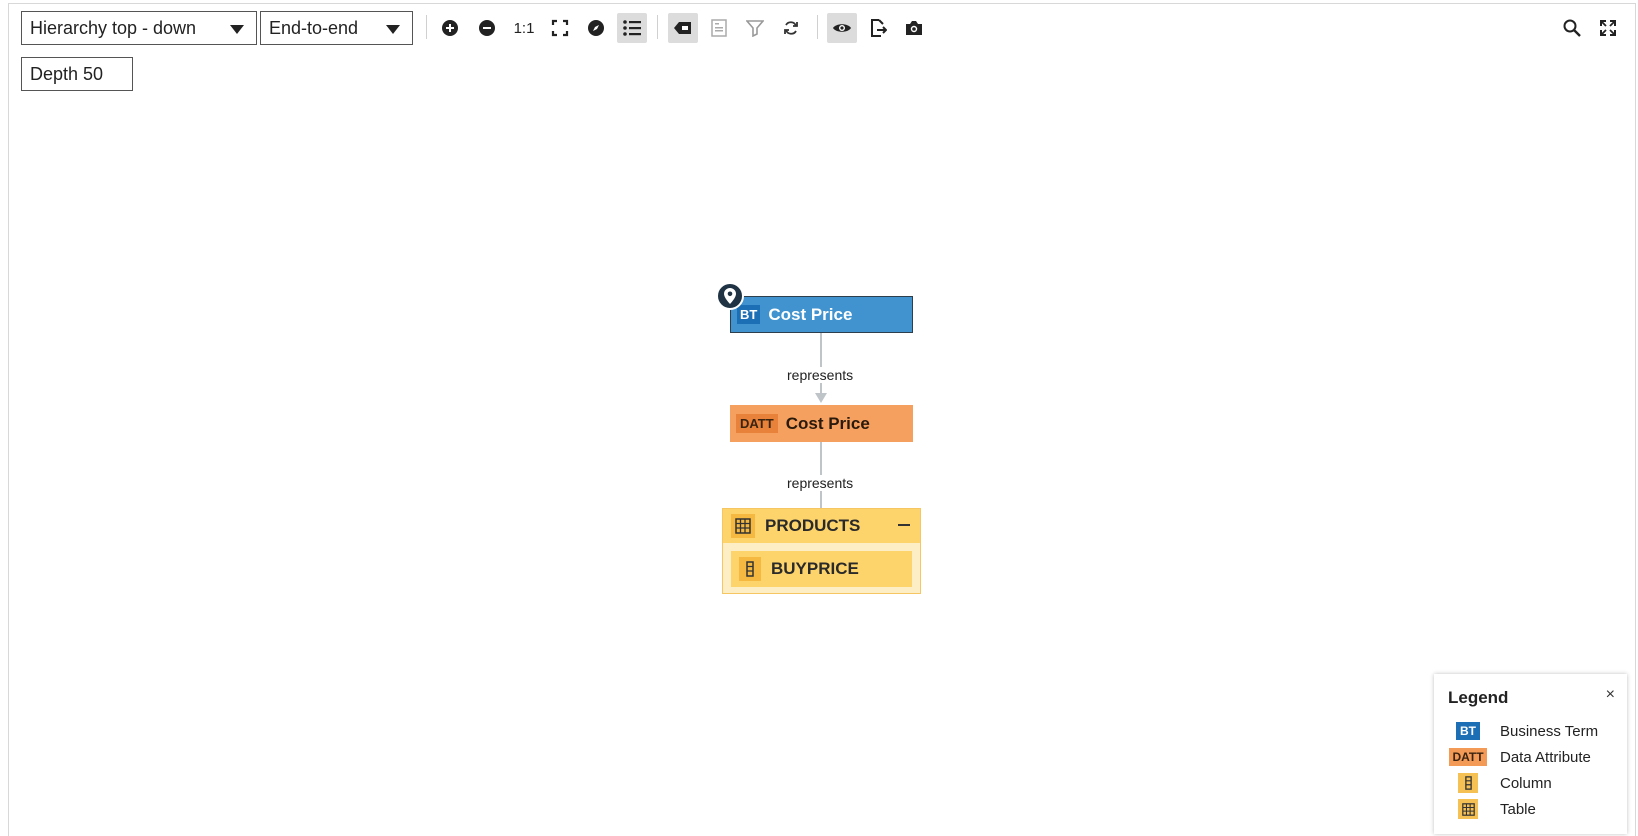  What do you see at coordinates (821, 364) in the screenshot?
I see `edge-line` at bounding box center [821, 364].